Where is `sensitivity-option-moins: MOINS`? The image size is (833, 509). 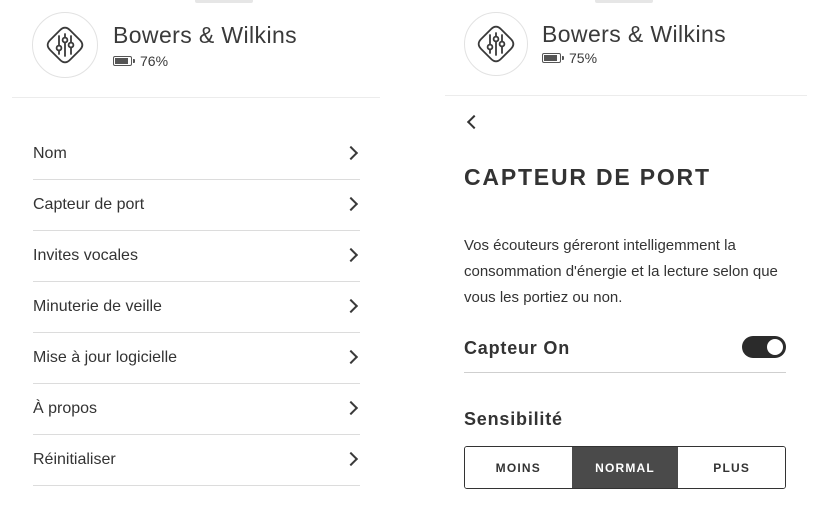 sensitivity-option-moins: MOINS is located at coordinates (518, 467).